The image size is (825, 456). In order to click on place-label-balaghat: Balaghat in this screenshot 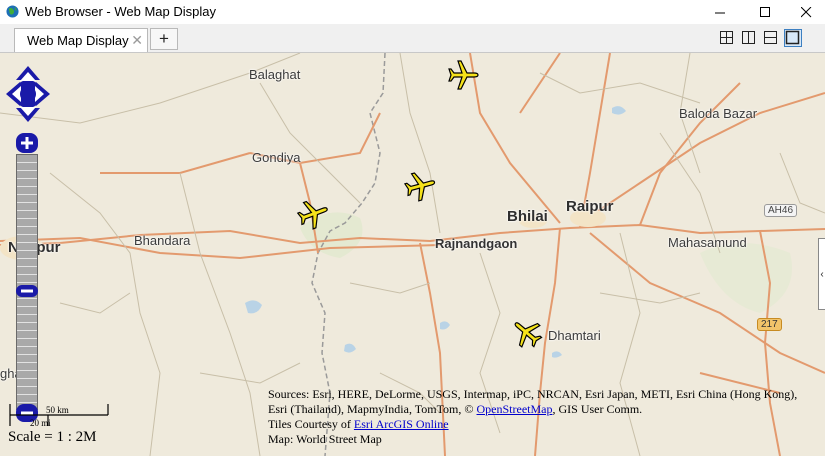, I will do `click(275, 74)`.